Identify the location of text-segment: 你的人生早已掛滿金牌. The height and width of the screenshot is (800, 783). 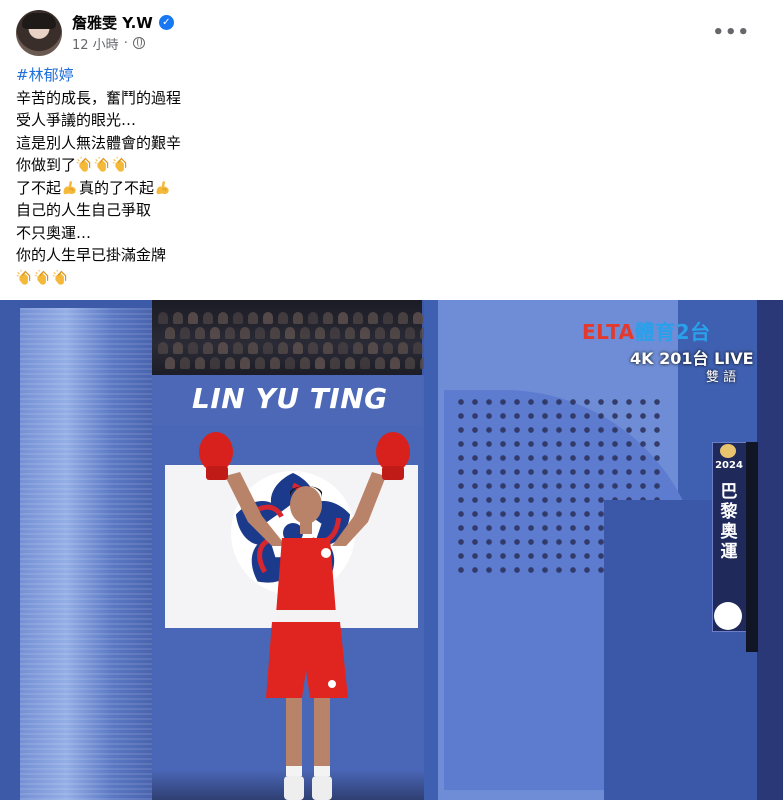
(91, 255).